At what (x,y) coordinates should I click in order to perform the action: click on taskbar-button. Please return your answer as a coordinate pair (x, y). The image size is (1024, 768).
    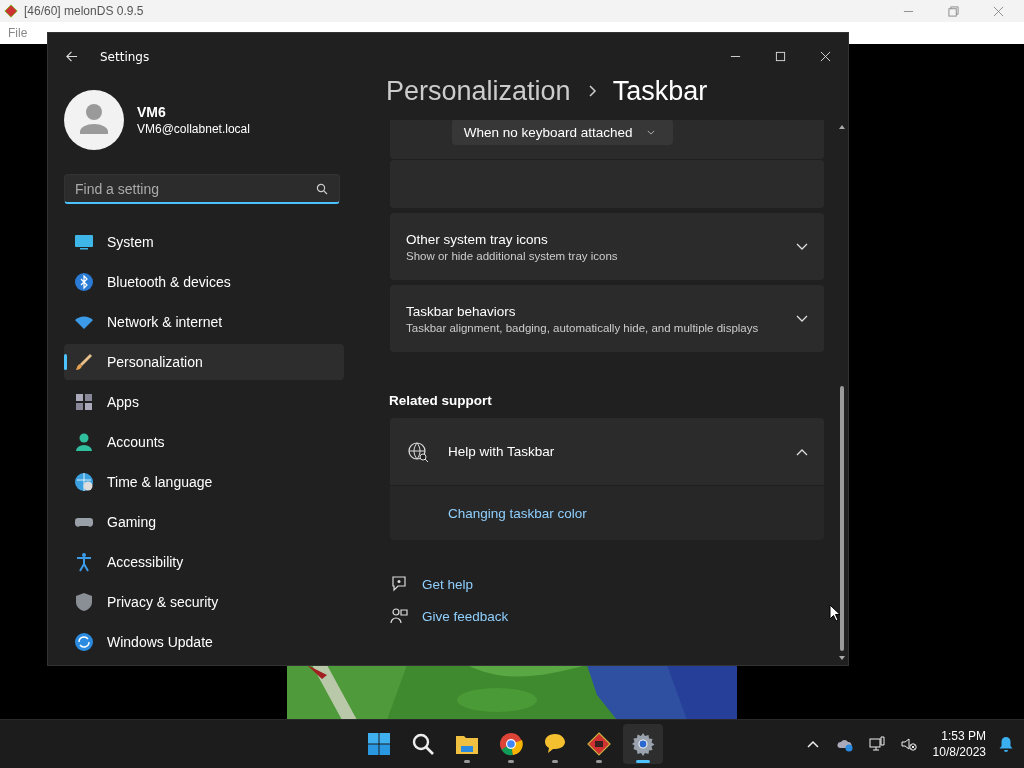
    Looking at the image, I should click on (643, 744).